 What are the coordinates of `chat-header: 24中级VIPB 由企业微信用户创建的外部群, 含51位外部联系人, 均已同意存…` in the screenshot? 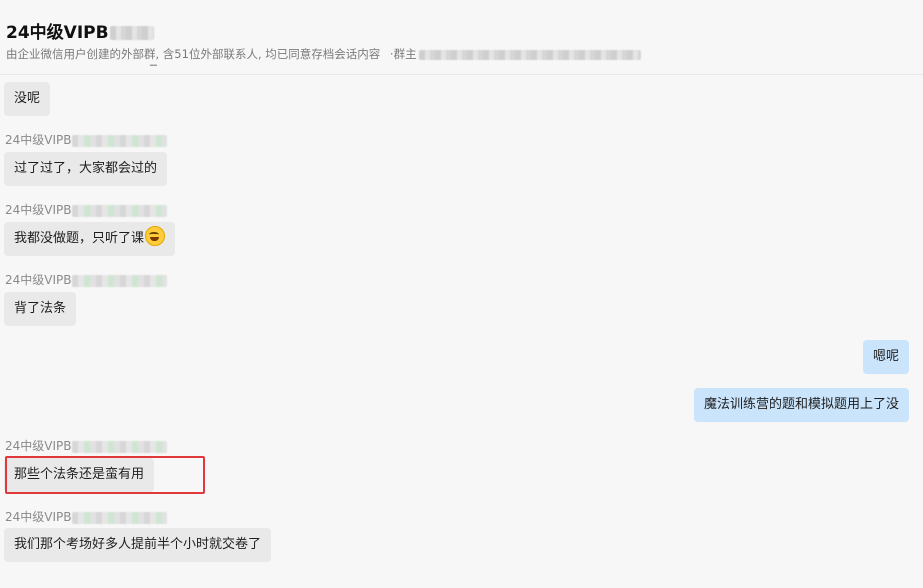 It's located at (461, 38).